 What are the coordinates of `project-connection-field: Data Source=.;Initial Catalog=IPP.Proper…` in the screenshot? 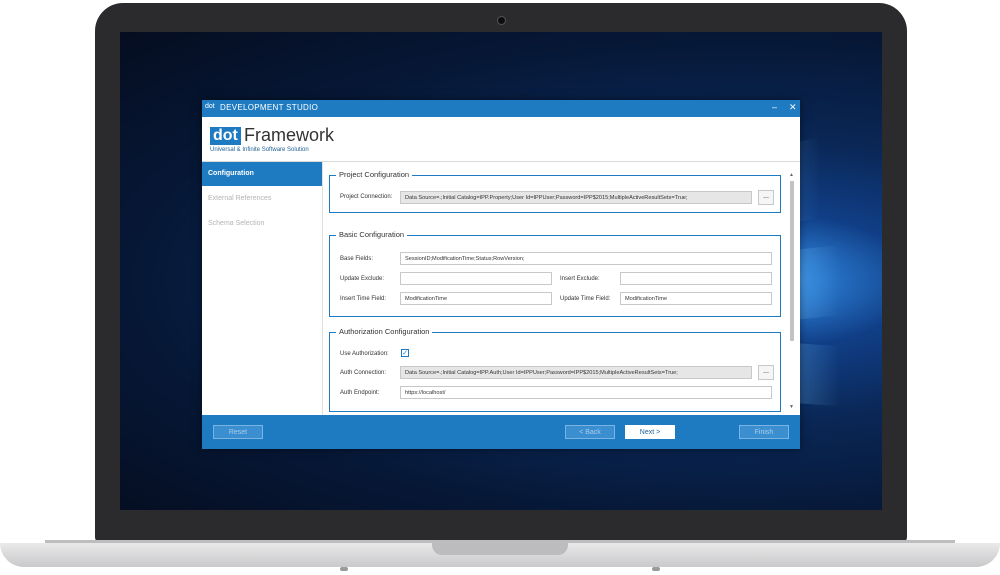 It's located at (576, 197).